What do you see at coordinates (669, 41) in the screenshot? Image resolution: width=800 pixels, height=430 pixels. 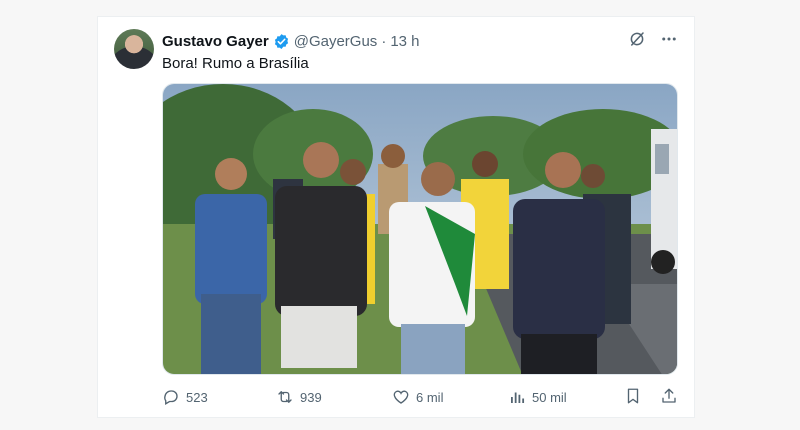 I see `more-icon` at bounding box center [669, 41].